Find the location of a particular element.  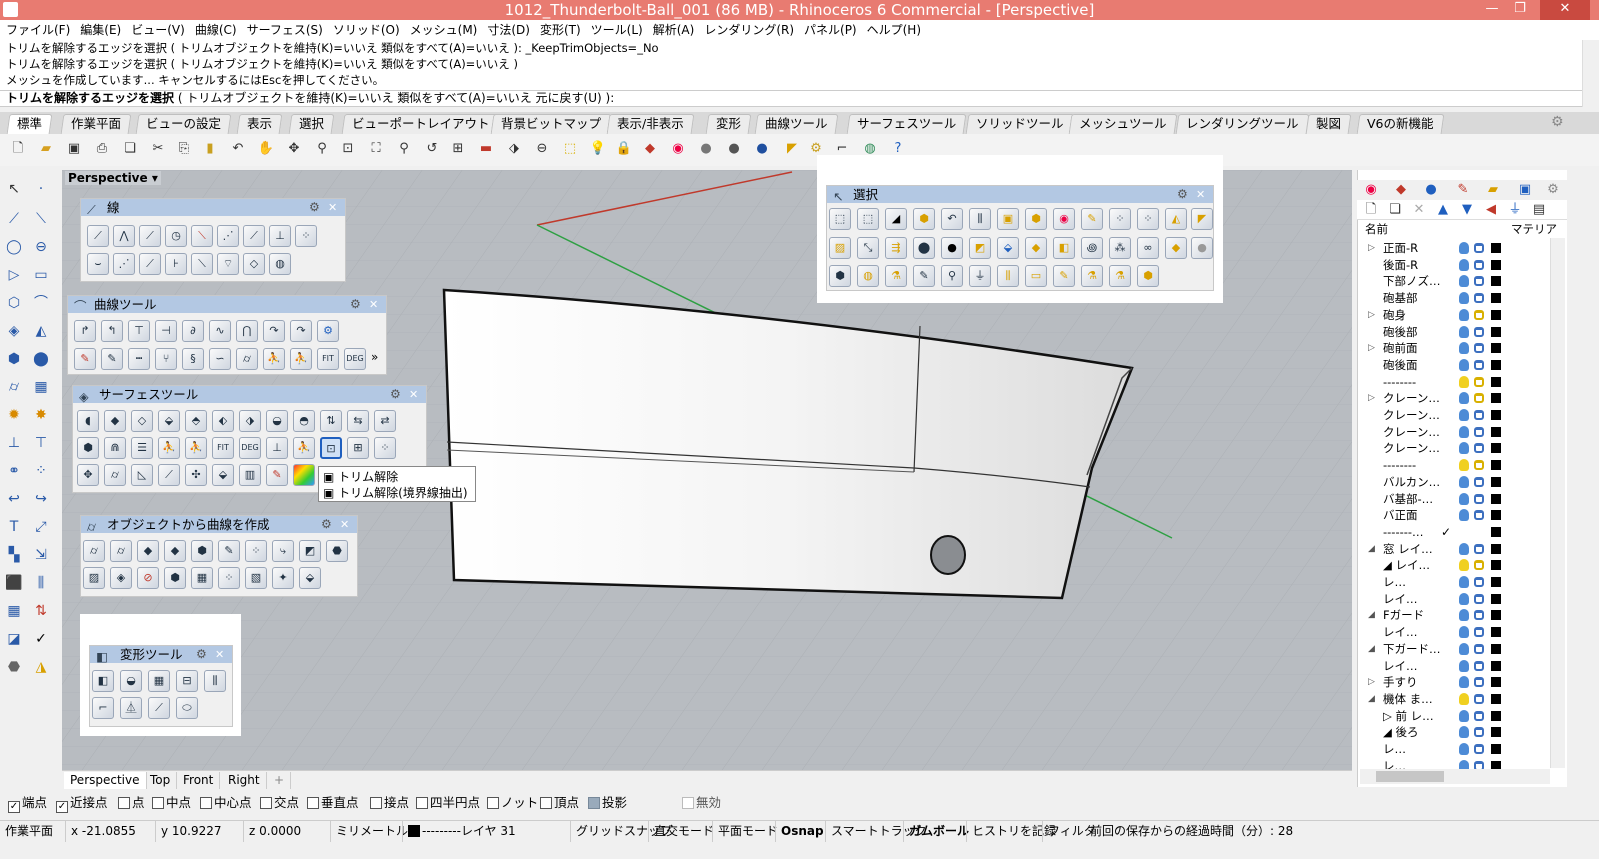

surface-tool-icon: ✎ is located at coordinates (277, 475).